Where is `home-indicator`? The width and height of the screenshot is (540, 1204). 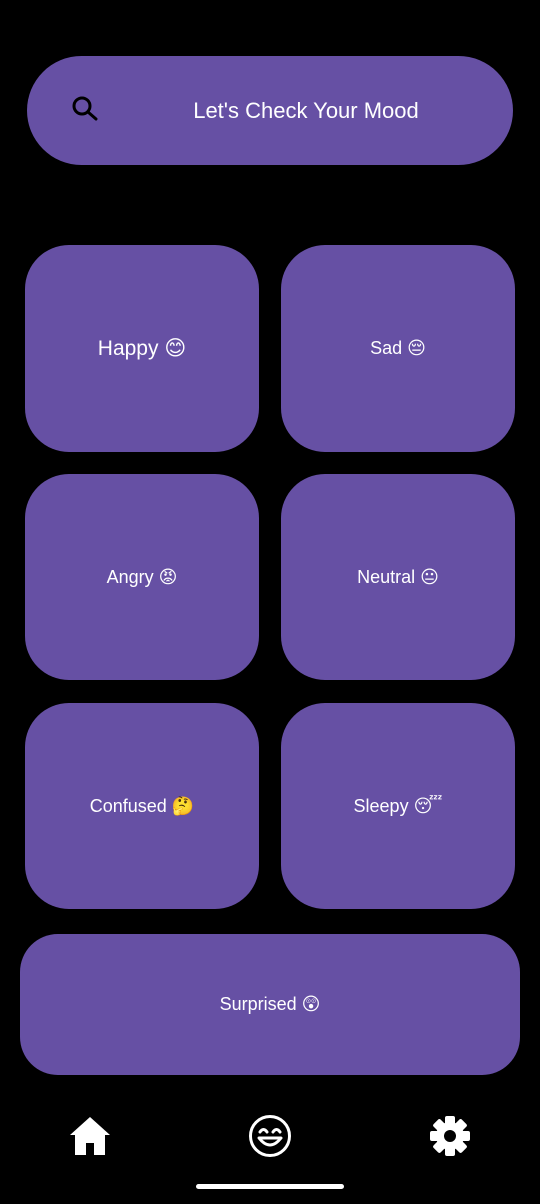
home-indicator is located at coordinates (270, 1186).